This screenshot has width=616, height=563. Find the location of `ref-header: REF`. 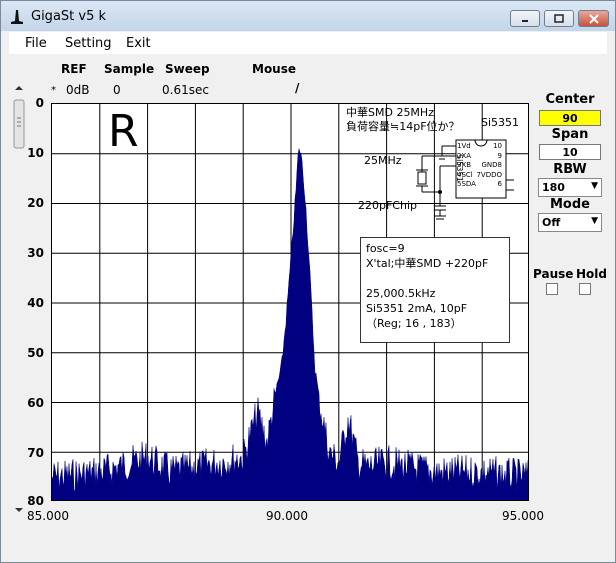

ref-header: REF is located at coordinates (74, 69).